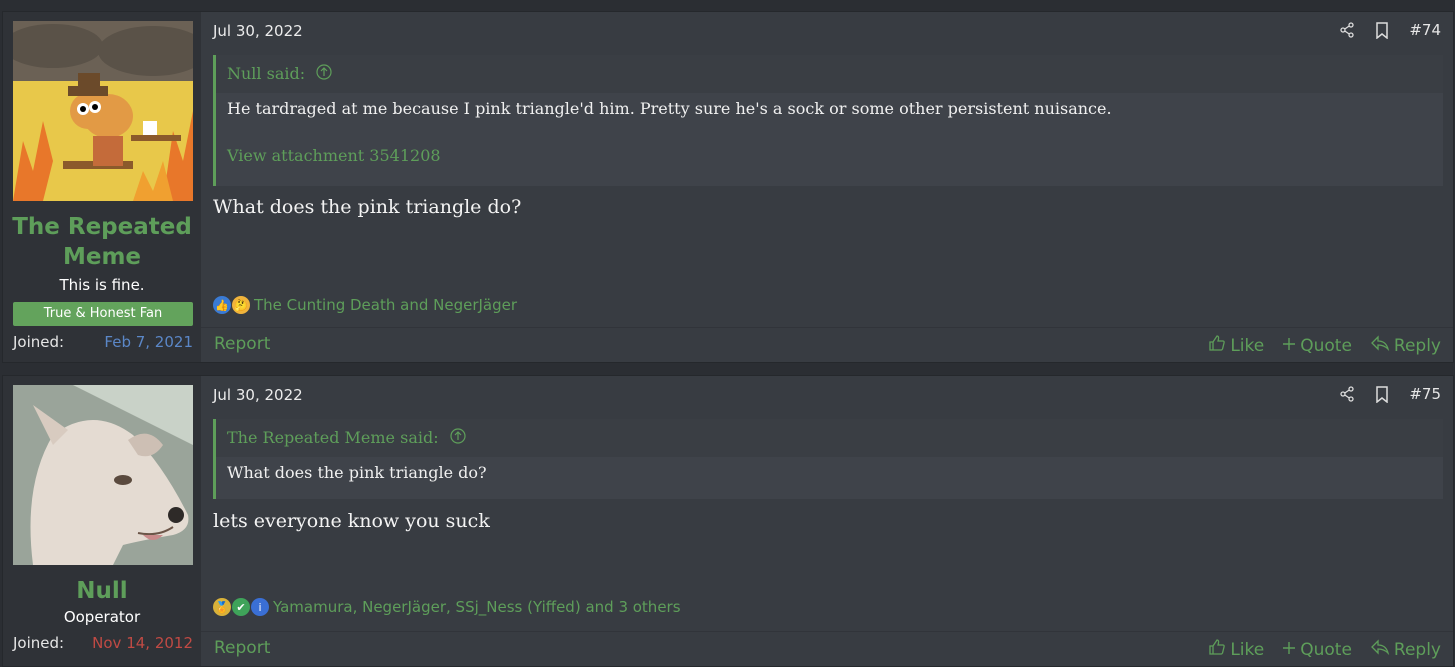  Describe the element at coordinates (351, 521) in the screenshot. I see `message-text: lets everyone know you suck` at that location.